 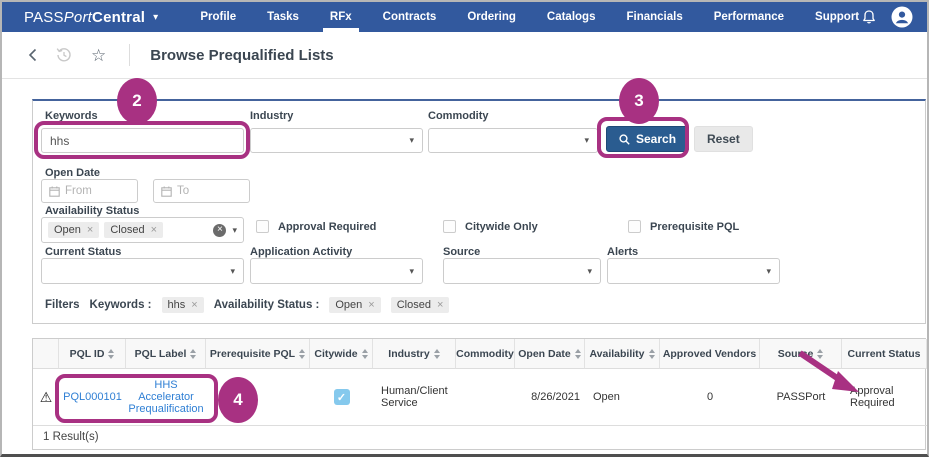 I want to click on column-header-pql-id: PQL ID, so click(x=92, y=354).